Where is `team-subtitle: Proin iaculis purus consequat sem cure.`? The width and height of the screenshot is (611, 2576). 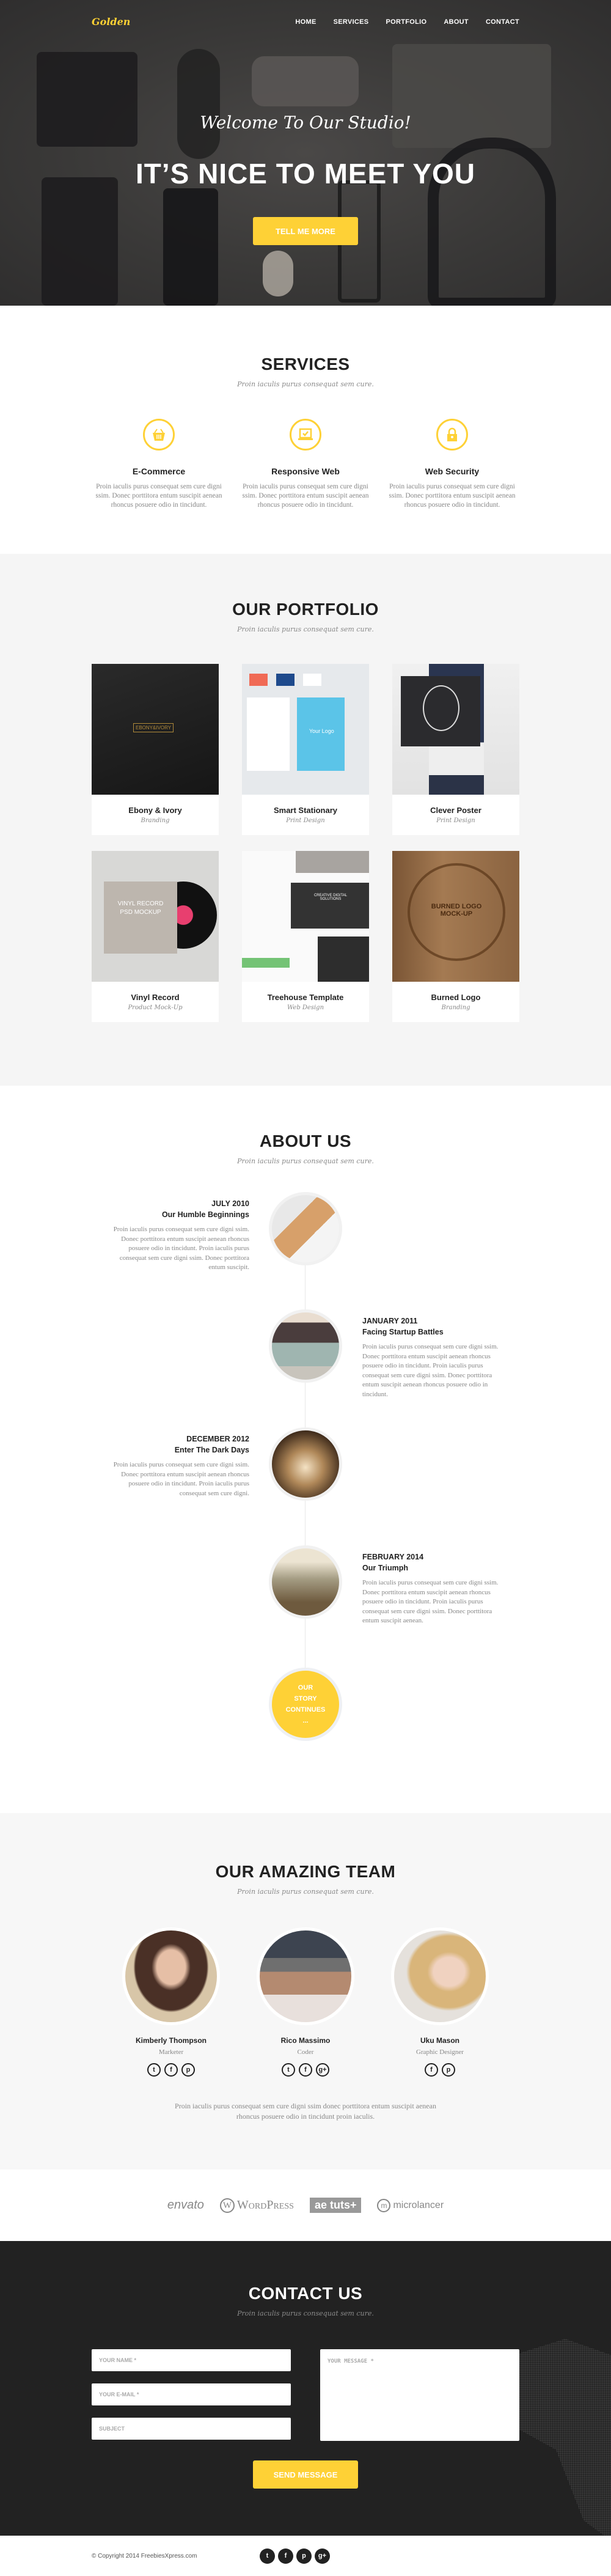 team-subtitle: Proin iaculis purus consequat sem cure. is located at coordinates (305, 1892).